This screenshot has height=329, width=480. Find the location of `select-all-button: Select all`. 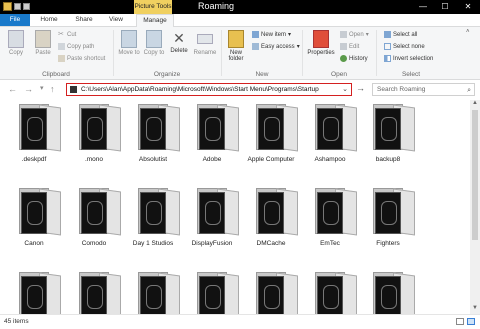

select-all-button: Select all is located at coordinates (400, 34).